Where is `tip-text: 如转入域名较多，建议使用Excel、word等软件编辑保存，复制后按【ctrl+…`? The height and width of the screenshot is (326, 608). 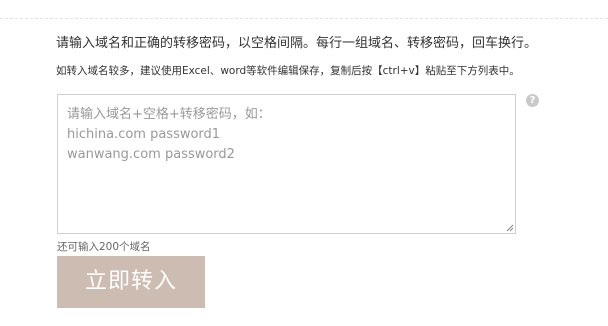 tip-text: 如转入域名较多，建议使用Excel、word等软件编辑保存，复制后按【ctrl+… is located at coordinates (288, 71).